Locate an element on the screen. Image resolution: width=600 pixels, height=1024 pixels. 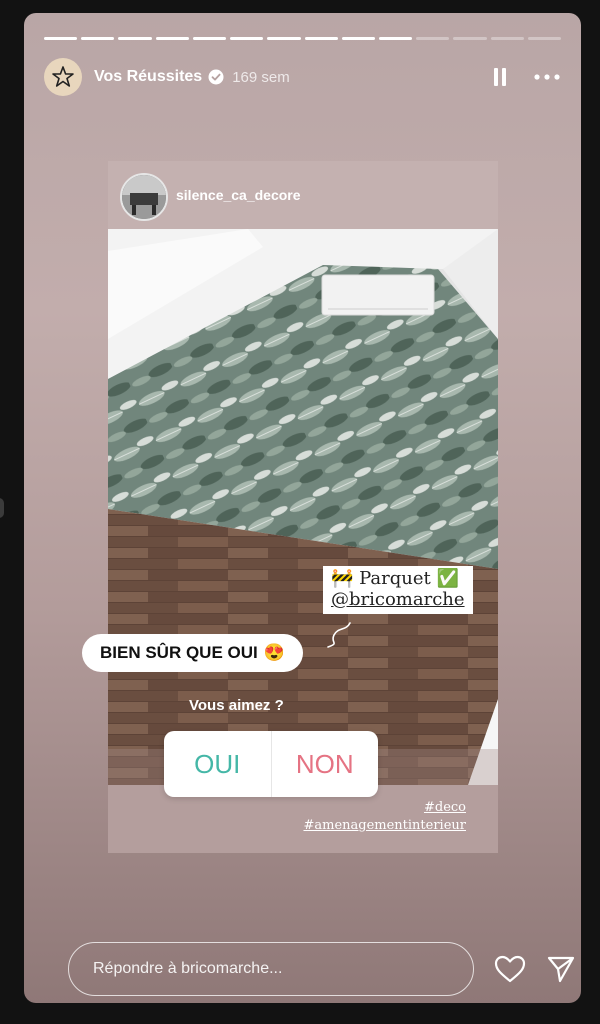
hashtag-deco: #deco is located at coordinates (384, 808).